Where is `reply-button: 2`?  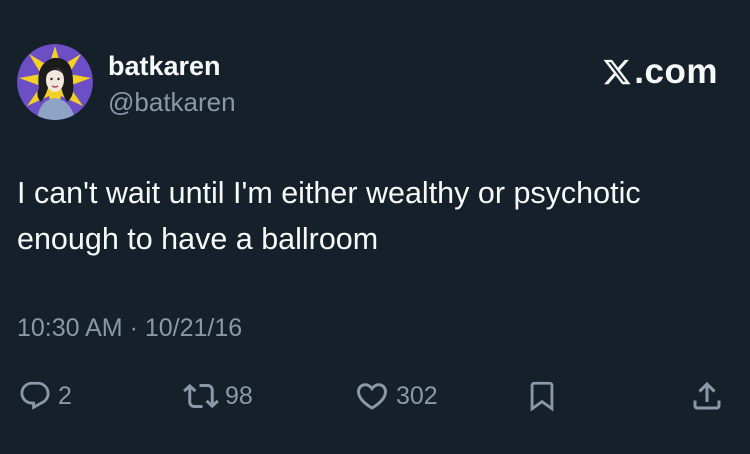
reply-button: 2 is located at coordinates (45, 396).